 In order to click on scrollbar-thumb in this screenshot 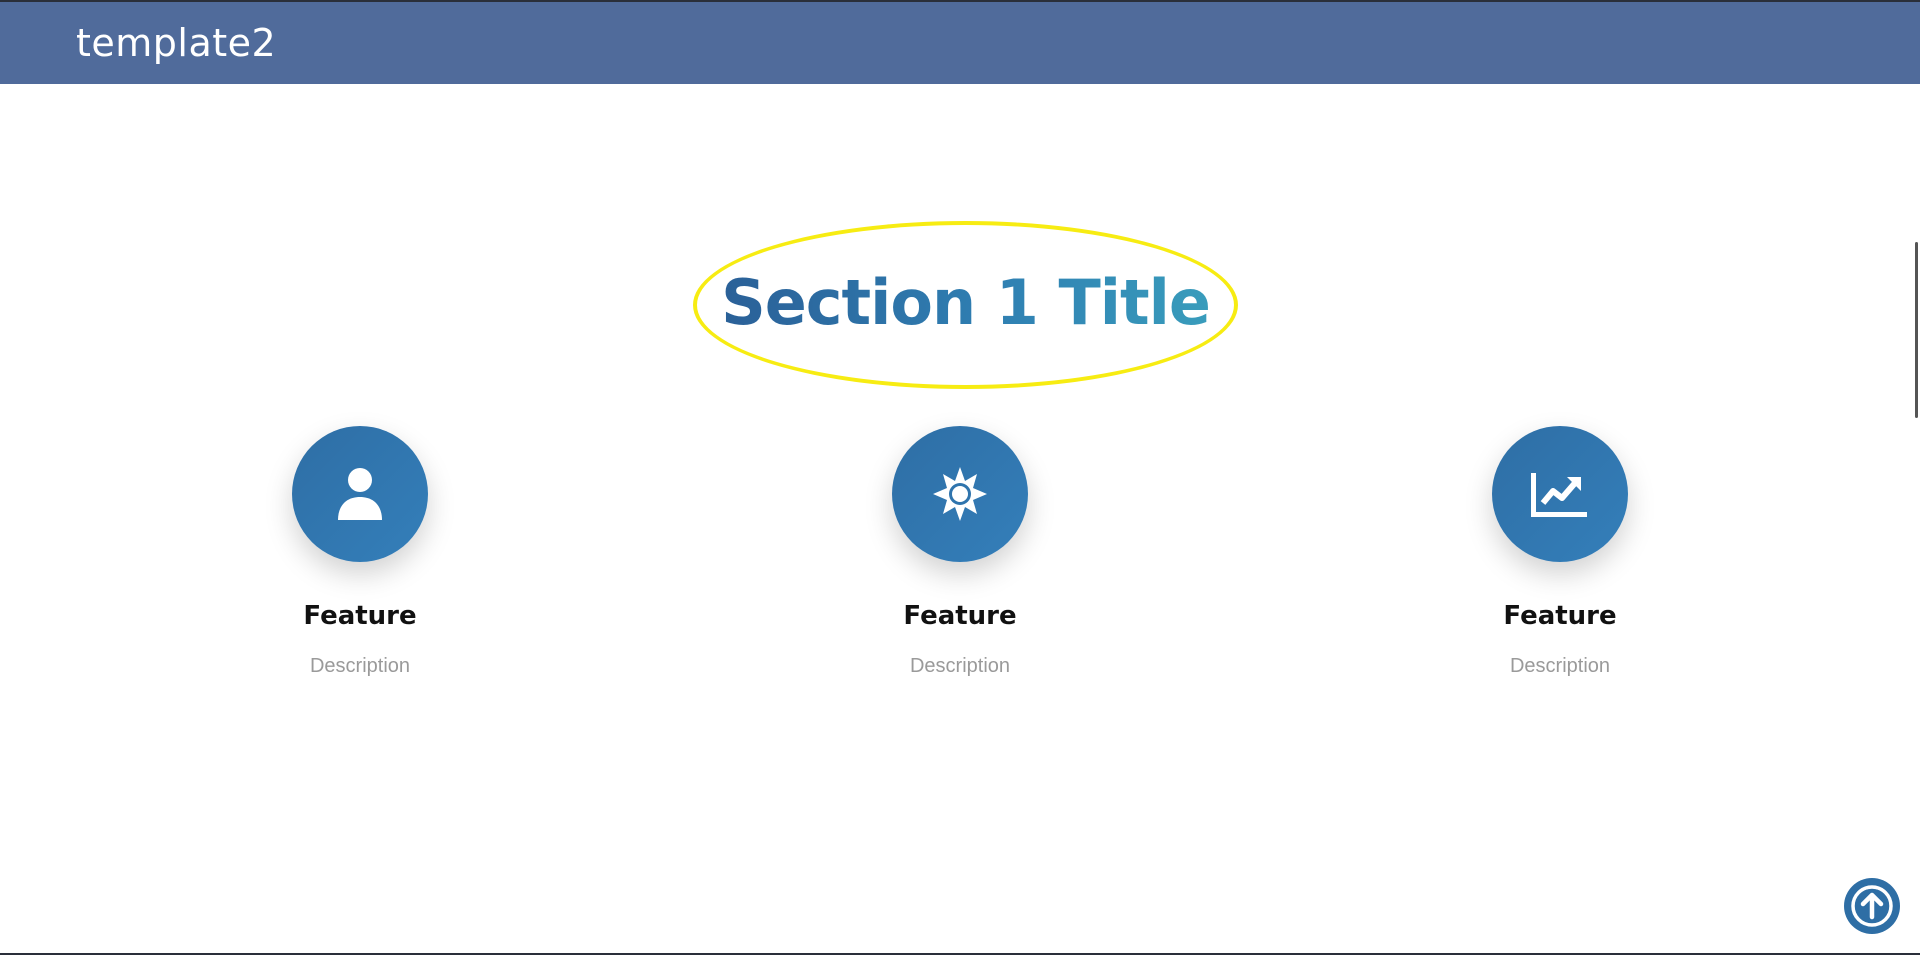, I will do `click(1916, 330)`.